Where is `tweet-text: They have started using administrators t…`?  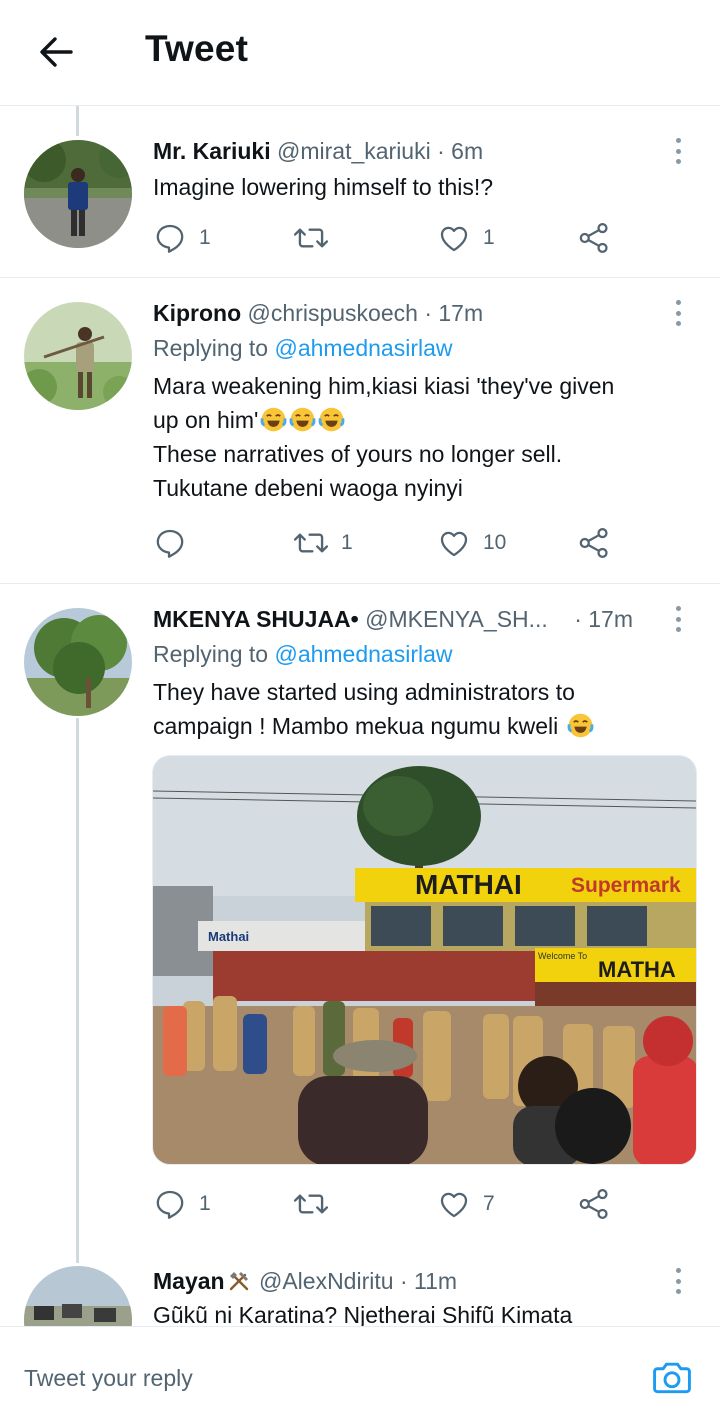
tweet-text: They have started using administrators t… is located at coordinates (424, 709).